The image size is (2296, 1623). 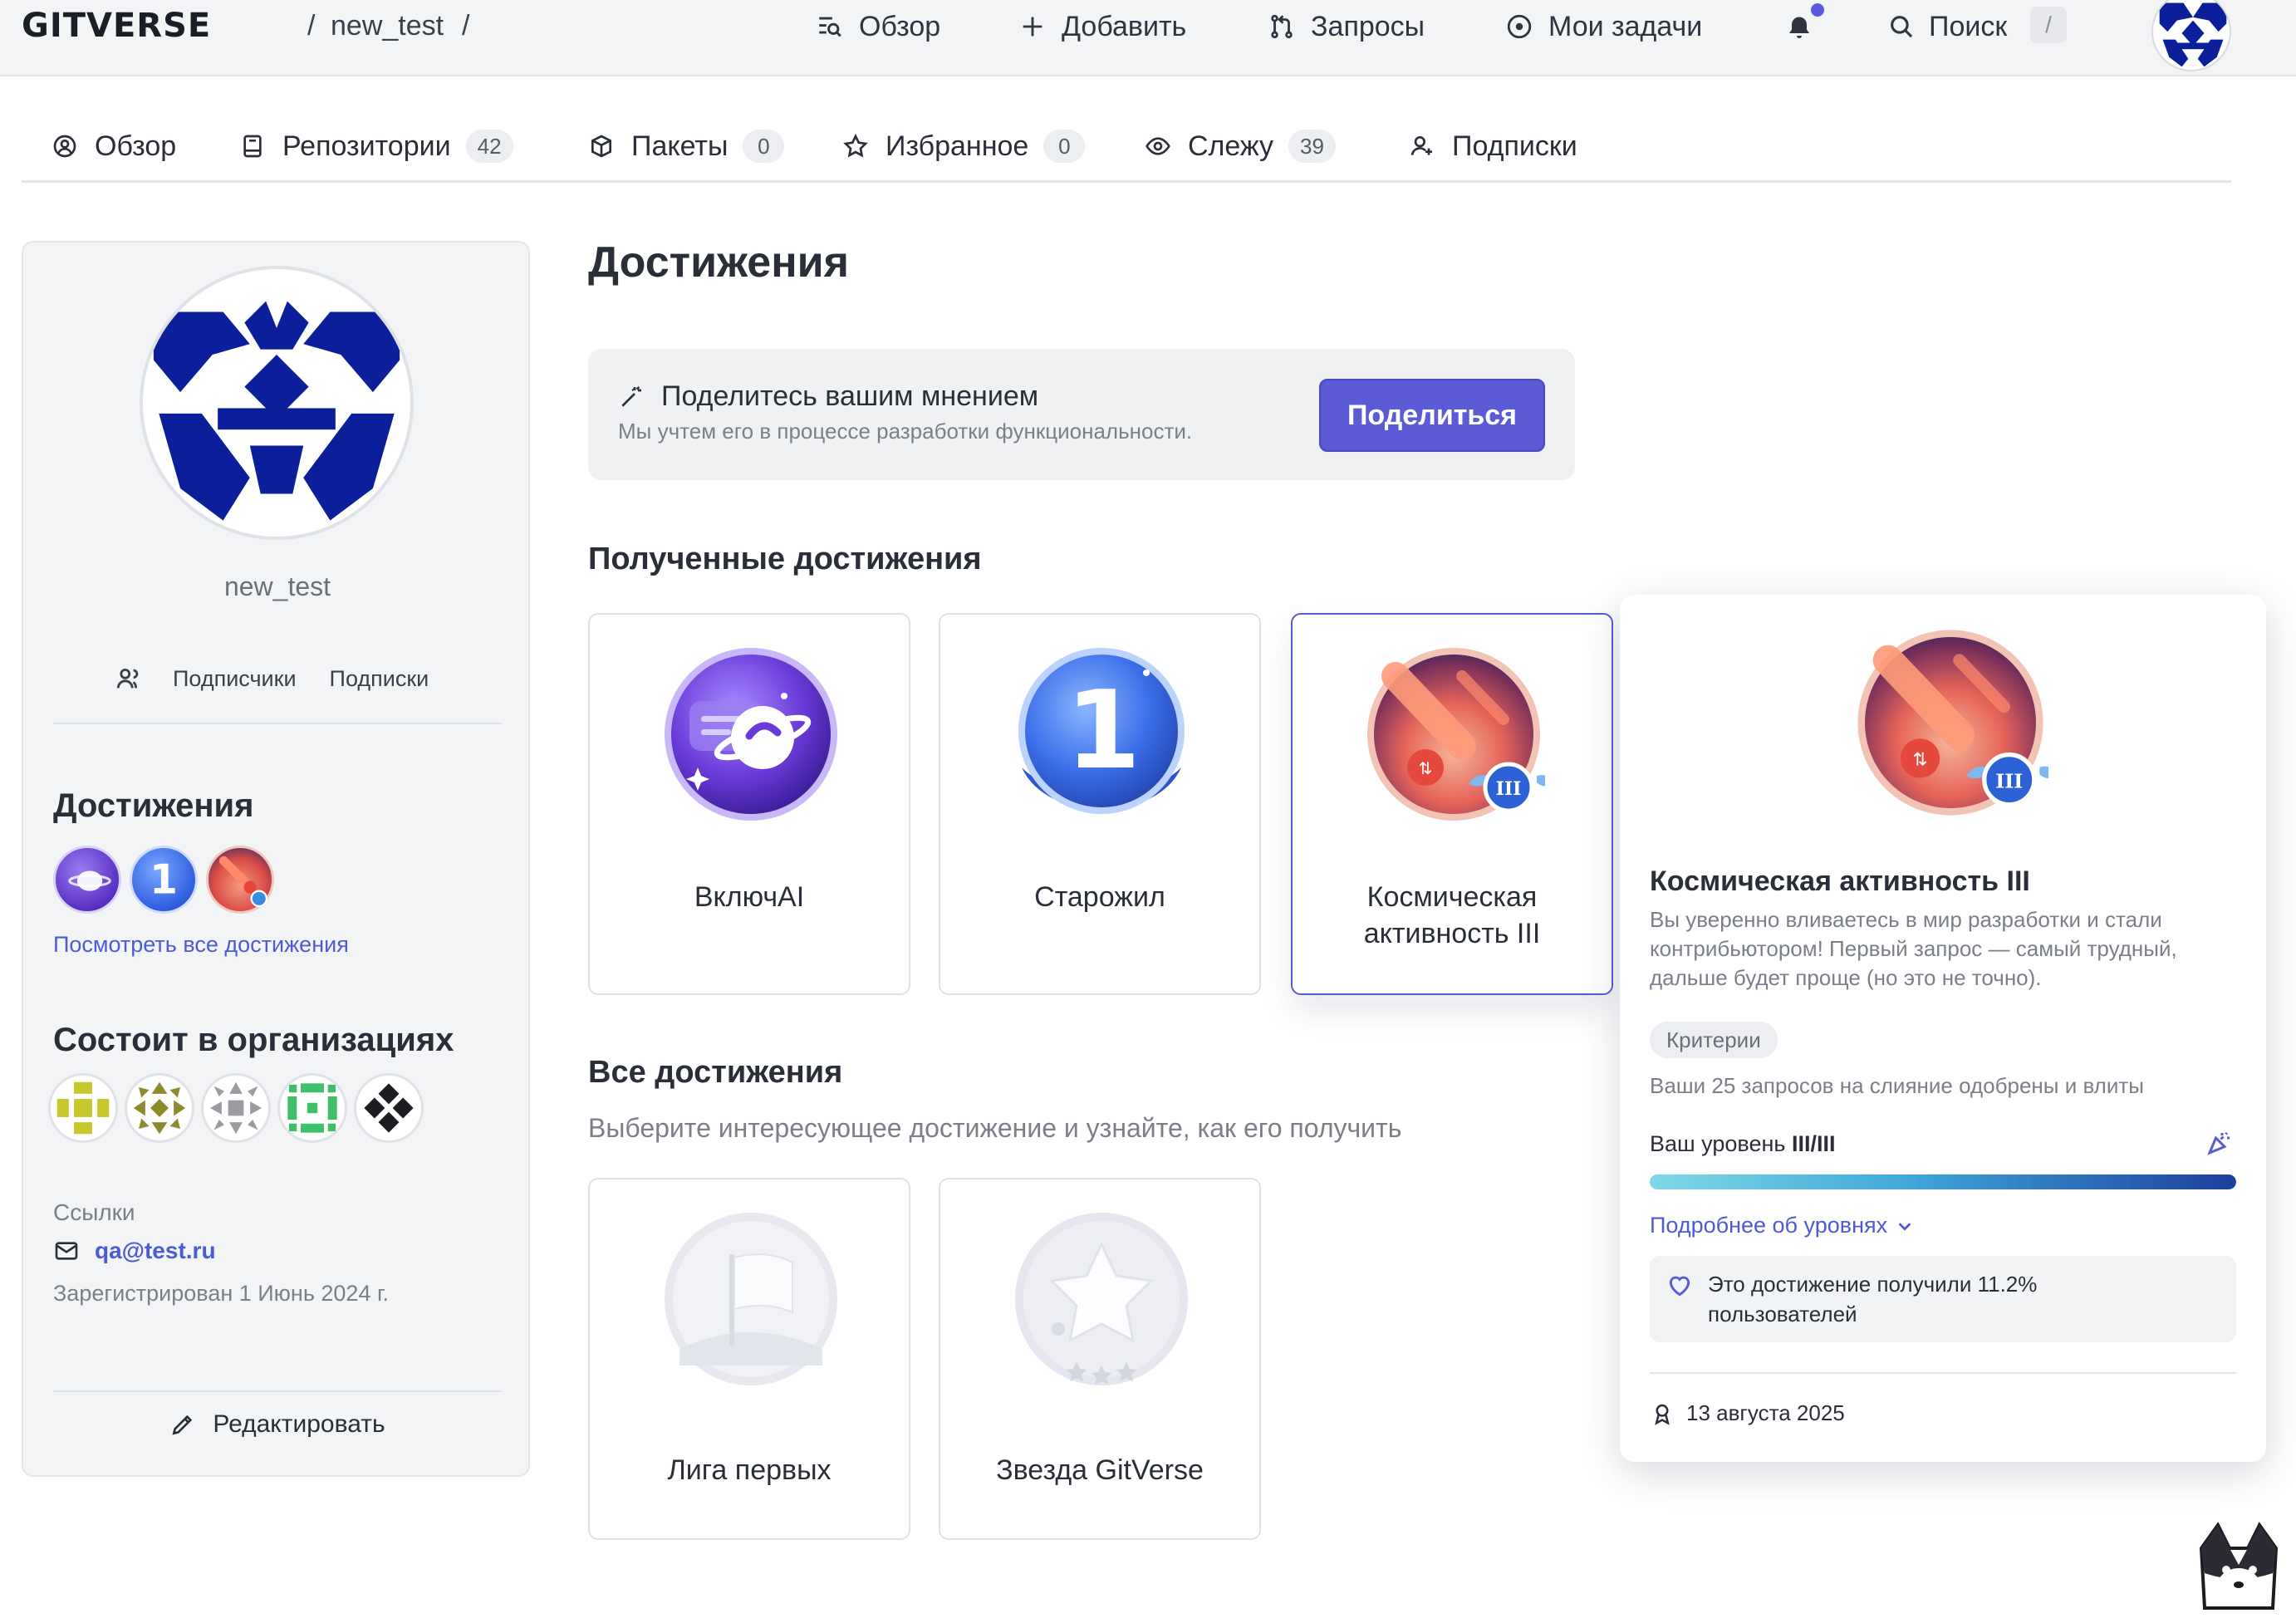 What do you see at coordinates (1312, 146) in the screenshot?
I see `watching-count: 39` at bounding box center [1312, 146].